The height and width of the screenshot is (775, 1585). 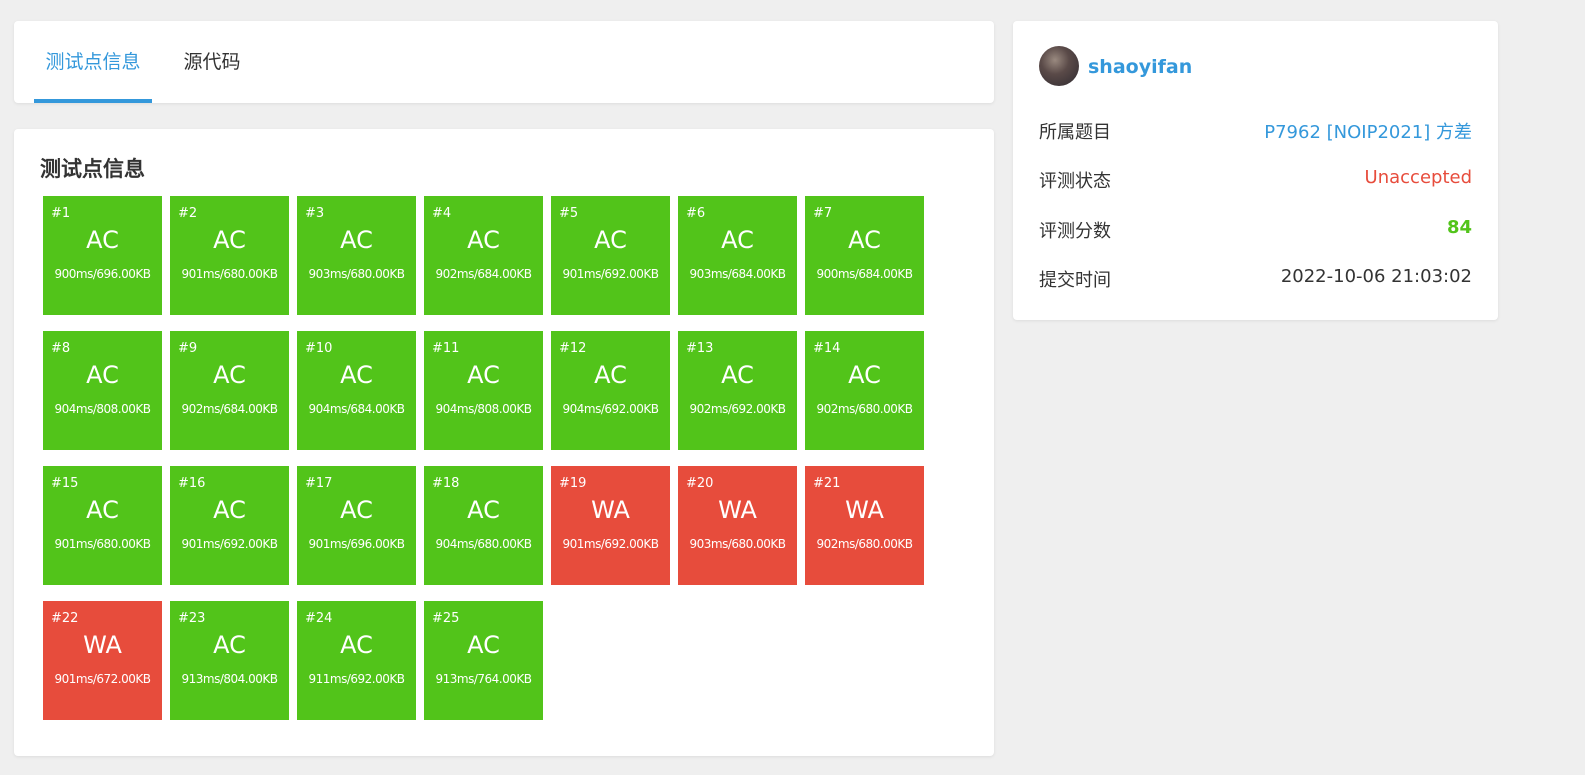 I want to click on testcase-tile: #15 AC 901ms/680.00KB, so click(x=102, y=525).